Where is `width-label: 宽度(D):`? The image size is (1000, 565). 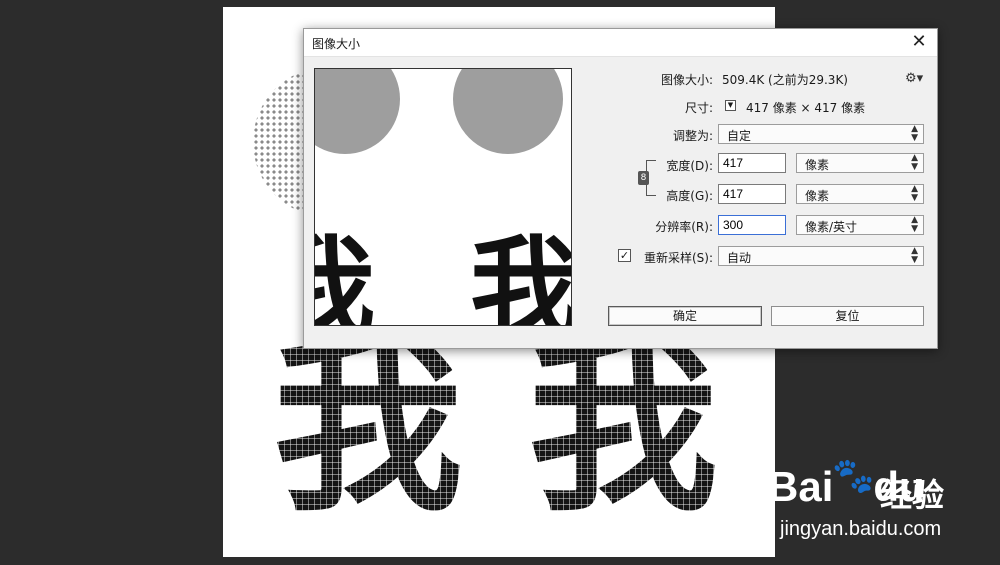
width-label: 宽度(D): is located at coordinates (689, 166).